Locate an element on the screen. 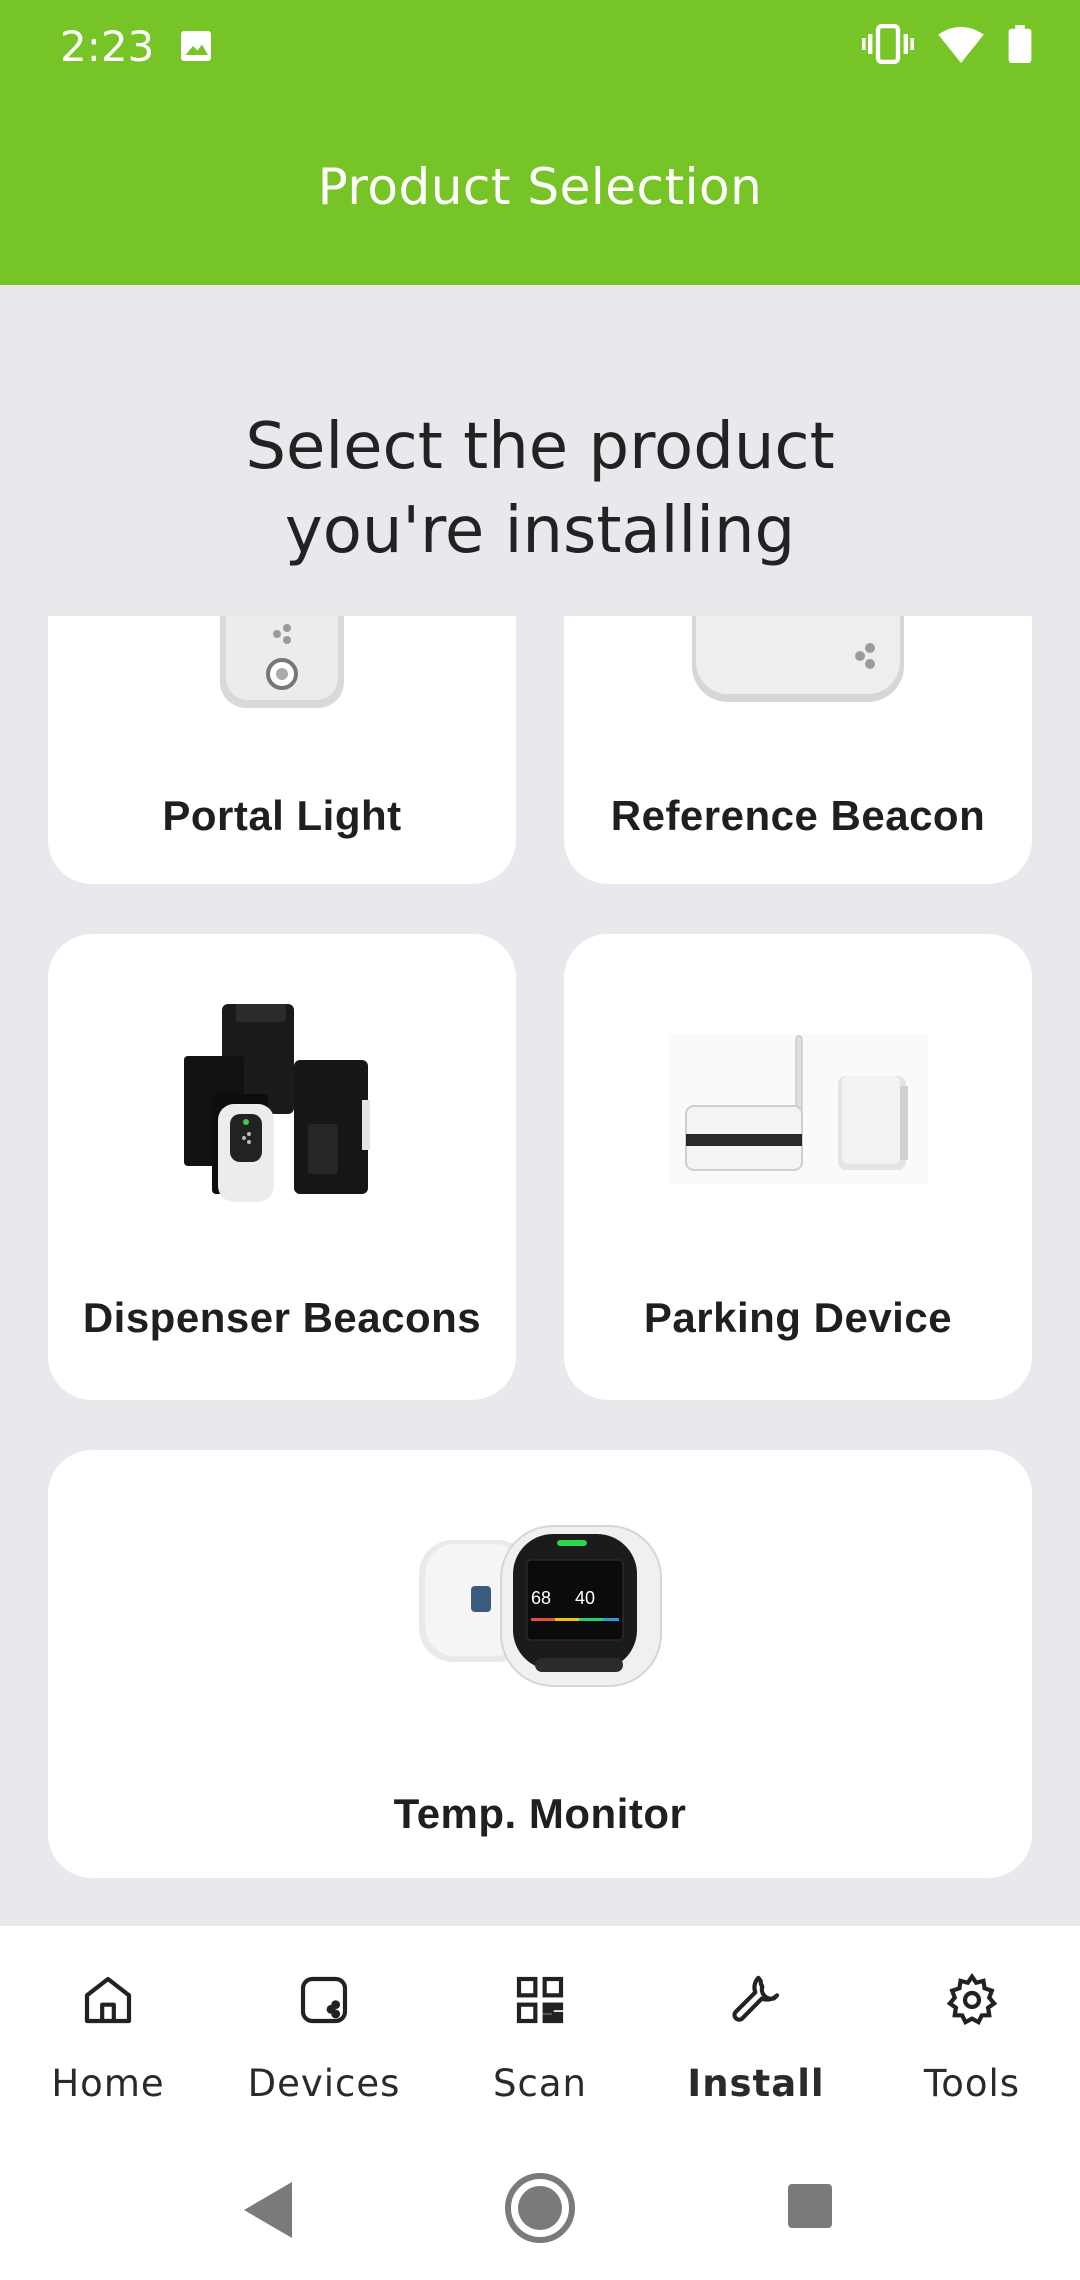 This screenshot has width=1080, height=2280. device-icon is located at coordinates (324, 2002).